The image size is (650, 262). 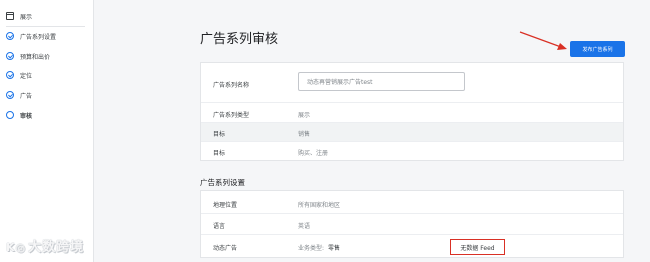 What do you see at coordinates (239, 39) in the screenshot?
I see `page-title: 广告系列审核` at bounding box center [239, 39].